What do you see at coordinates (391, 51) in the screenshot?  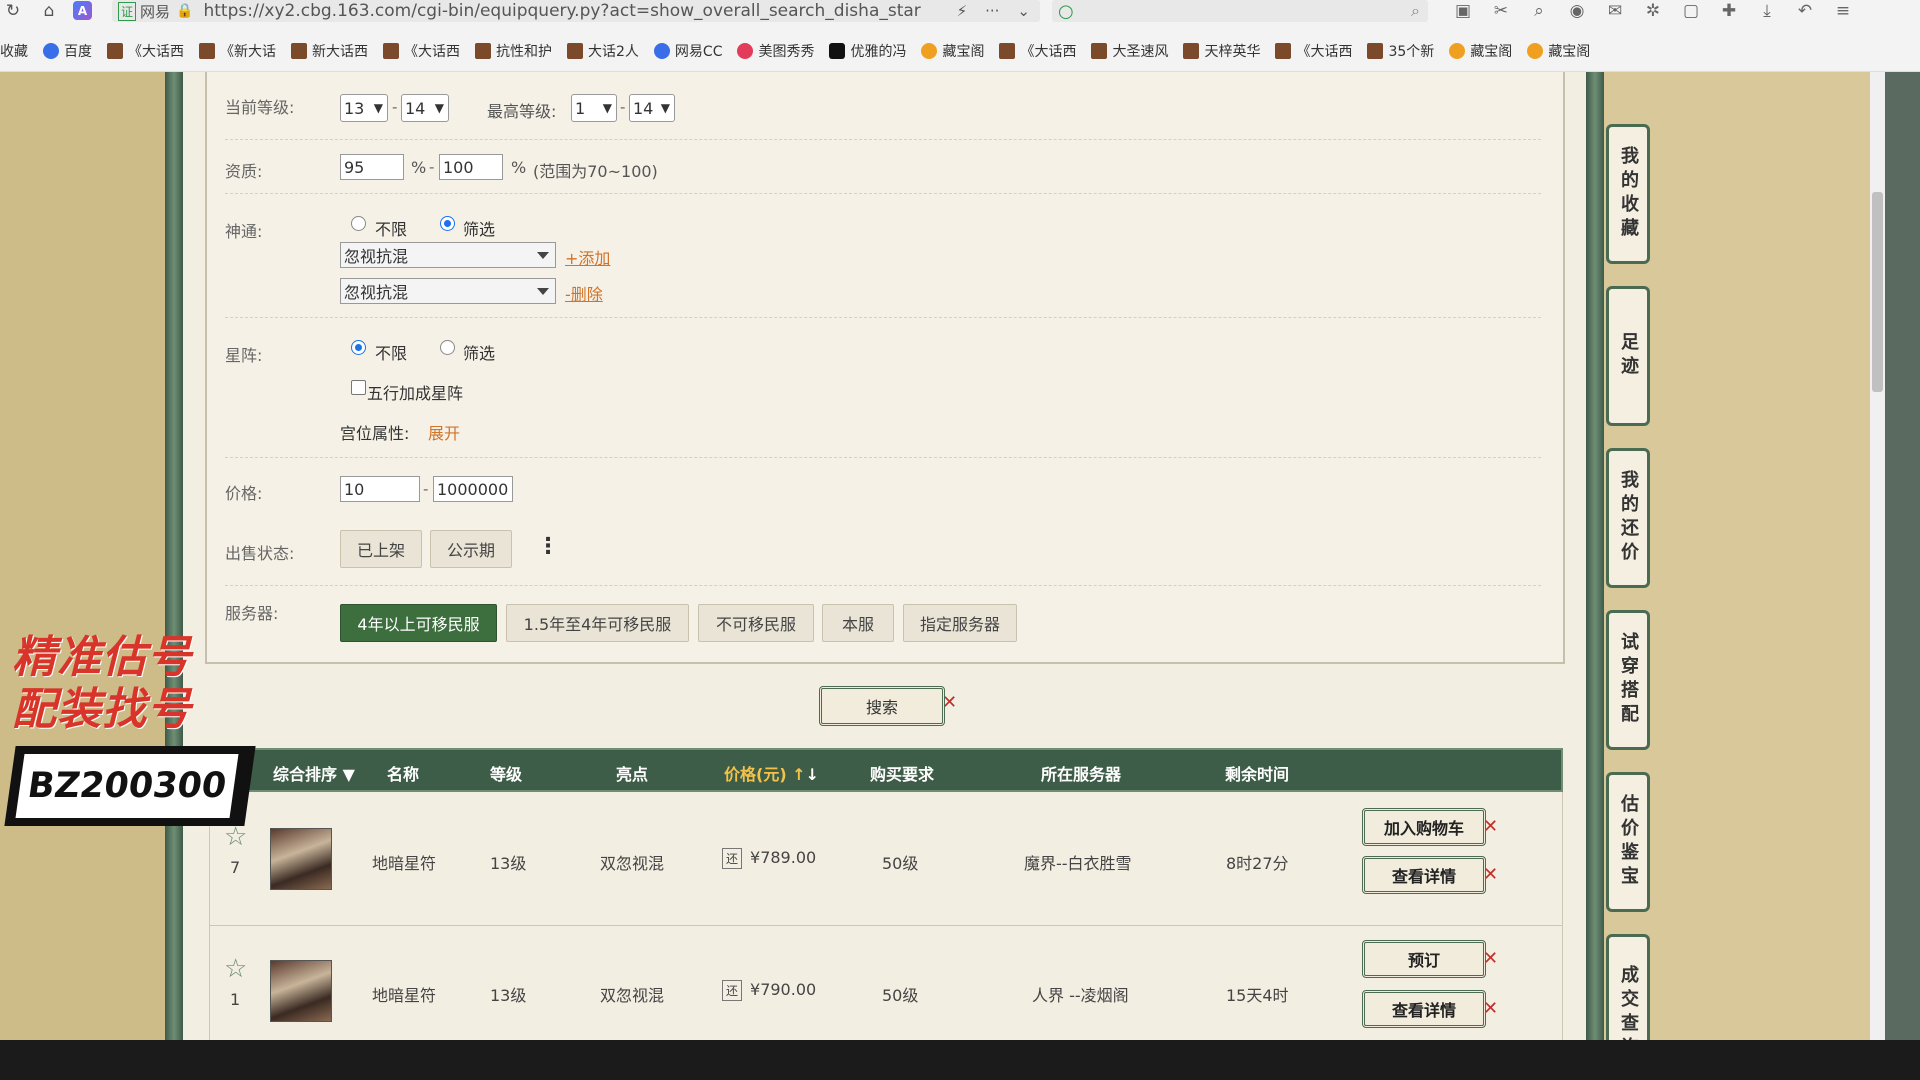 I see `game-icon` at bounding box center [391, 51].